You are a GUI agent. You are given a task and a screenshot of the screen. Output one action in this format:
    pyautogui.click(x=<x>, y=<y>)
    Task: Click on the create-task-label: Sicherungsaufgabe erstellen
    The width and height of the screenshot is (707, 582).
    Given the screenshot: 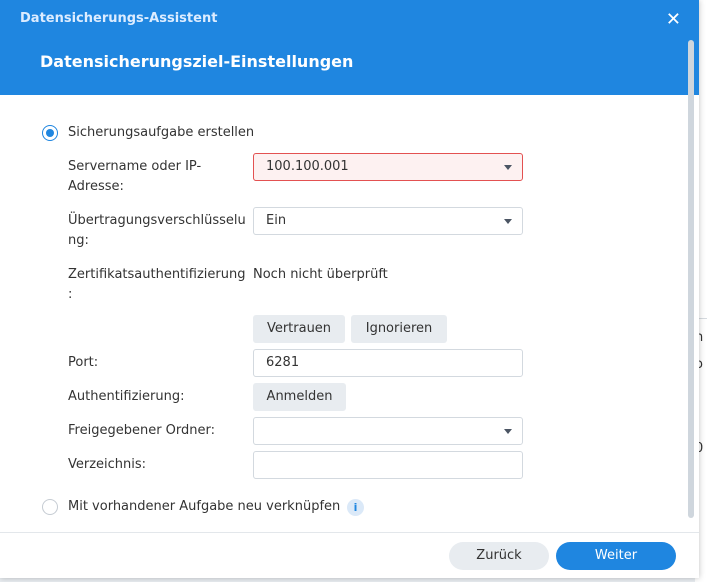 What is the action you would take?
    pyautogui.click(x=161, y=133)
    